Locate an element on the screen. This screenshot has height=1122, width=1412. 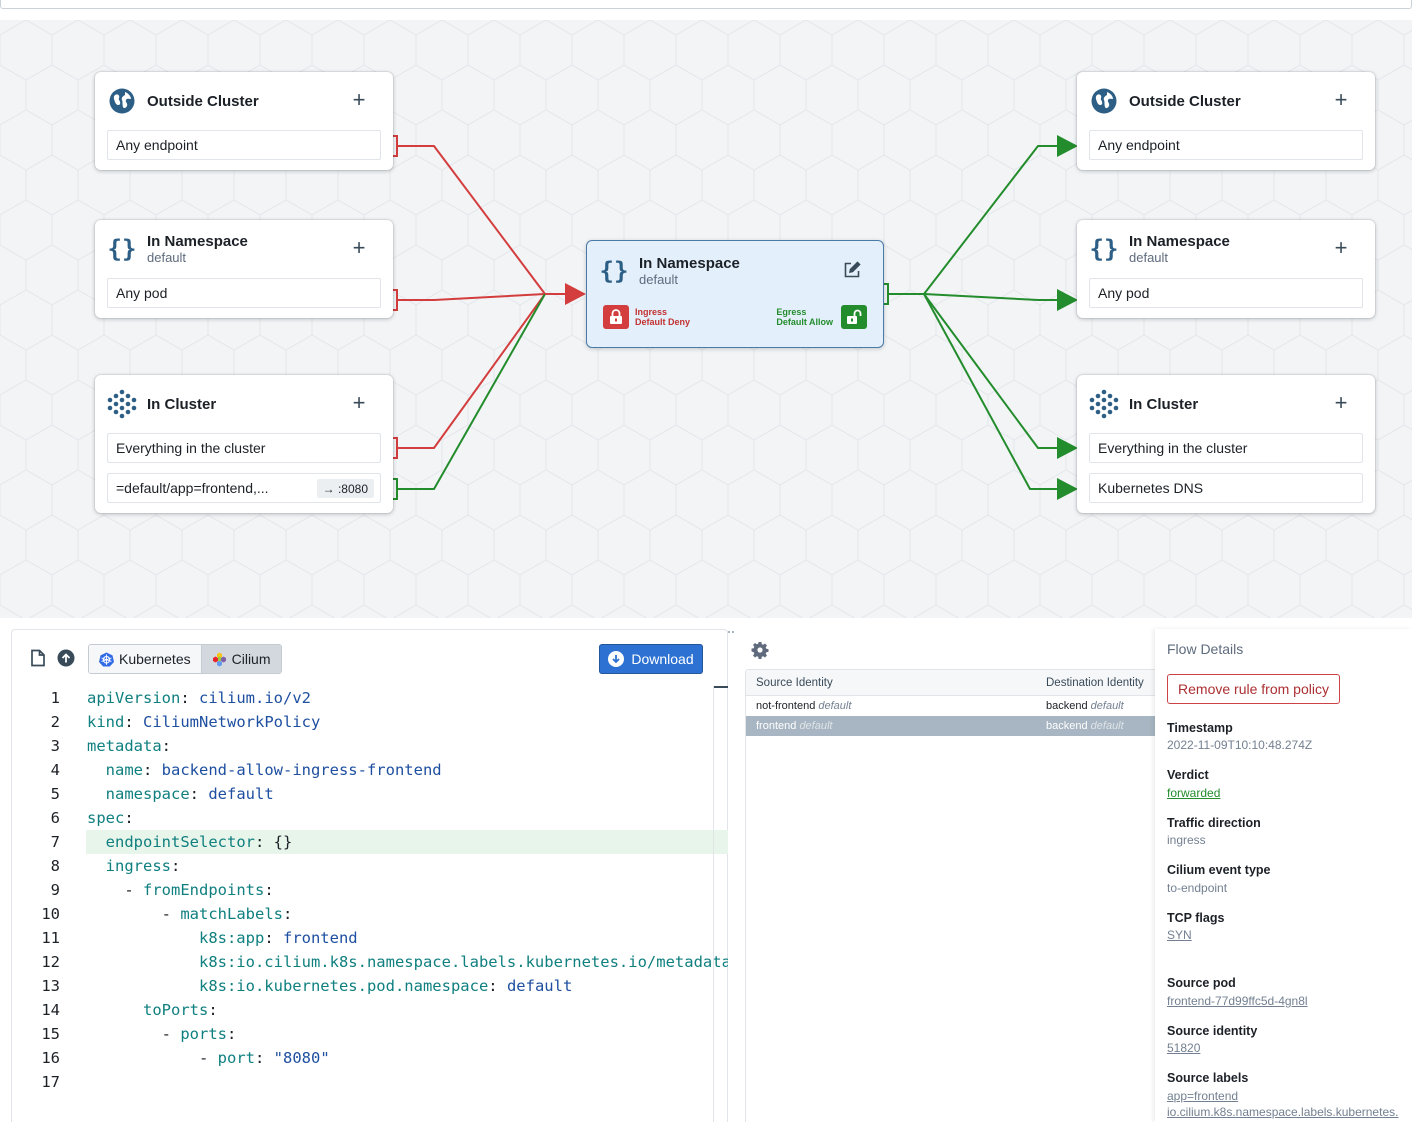
rule-row: =default/app=frontend,... → :8080 is located at coordinates (244, 488).